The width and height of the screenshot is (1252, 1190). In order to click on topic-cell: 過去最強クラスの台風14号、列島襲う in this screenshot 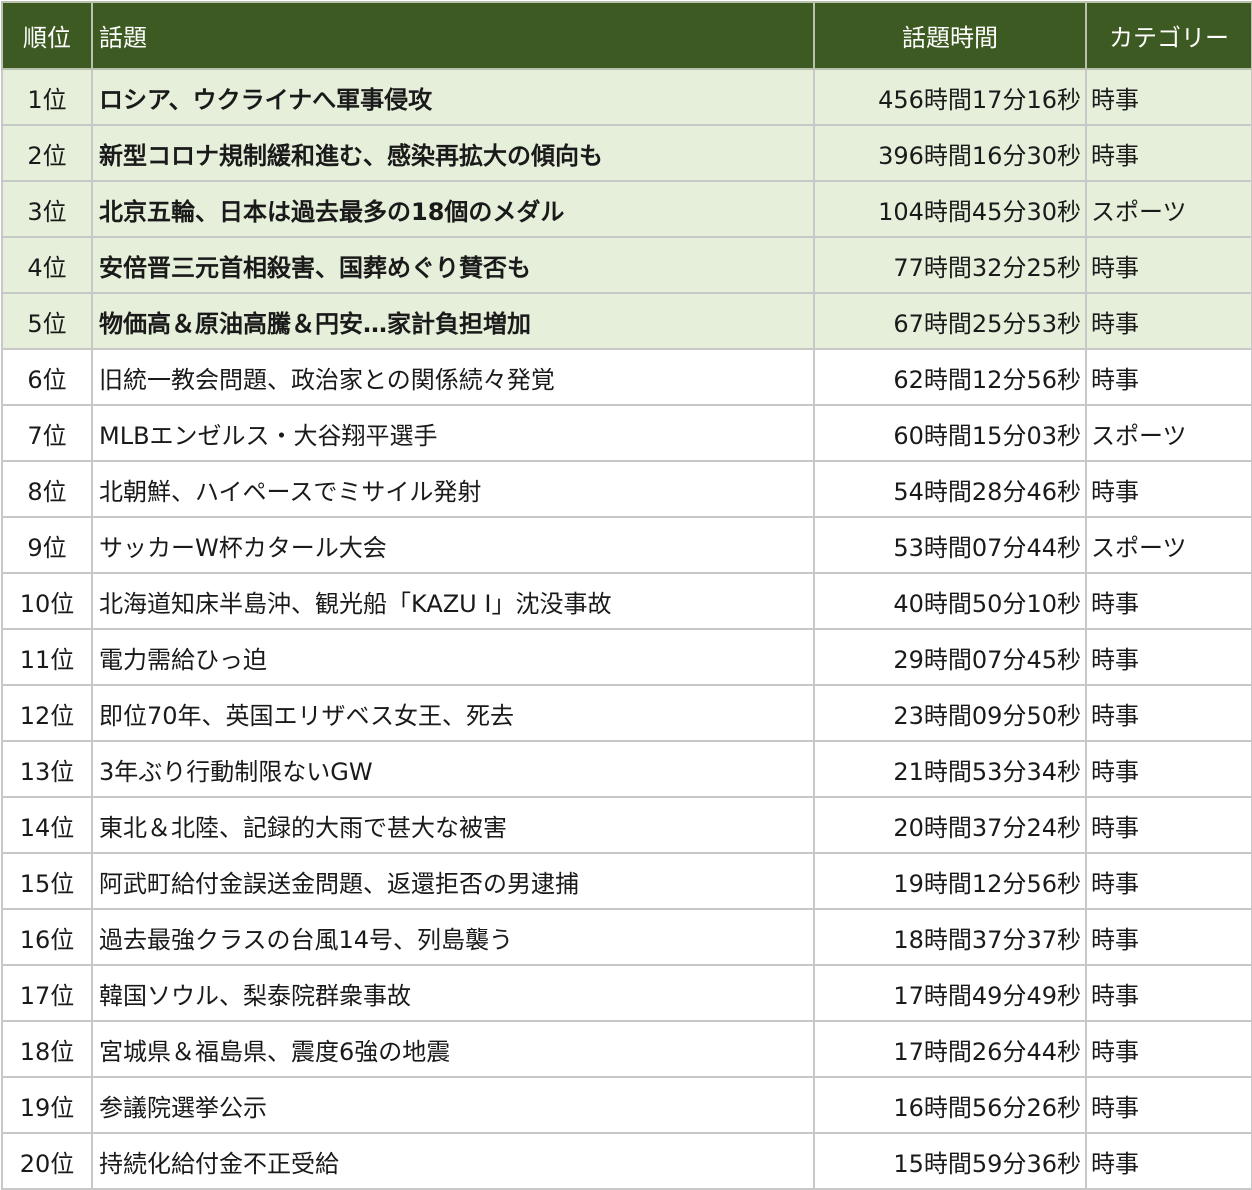, I will do `click(453, 937)`.